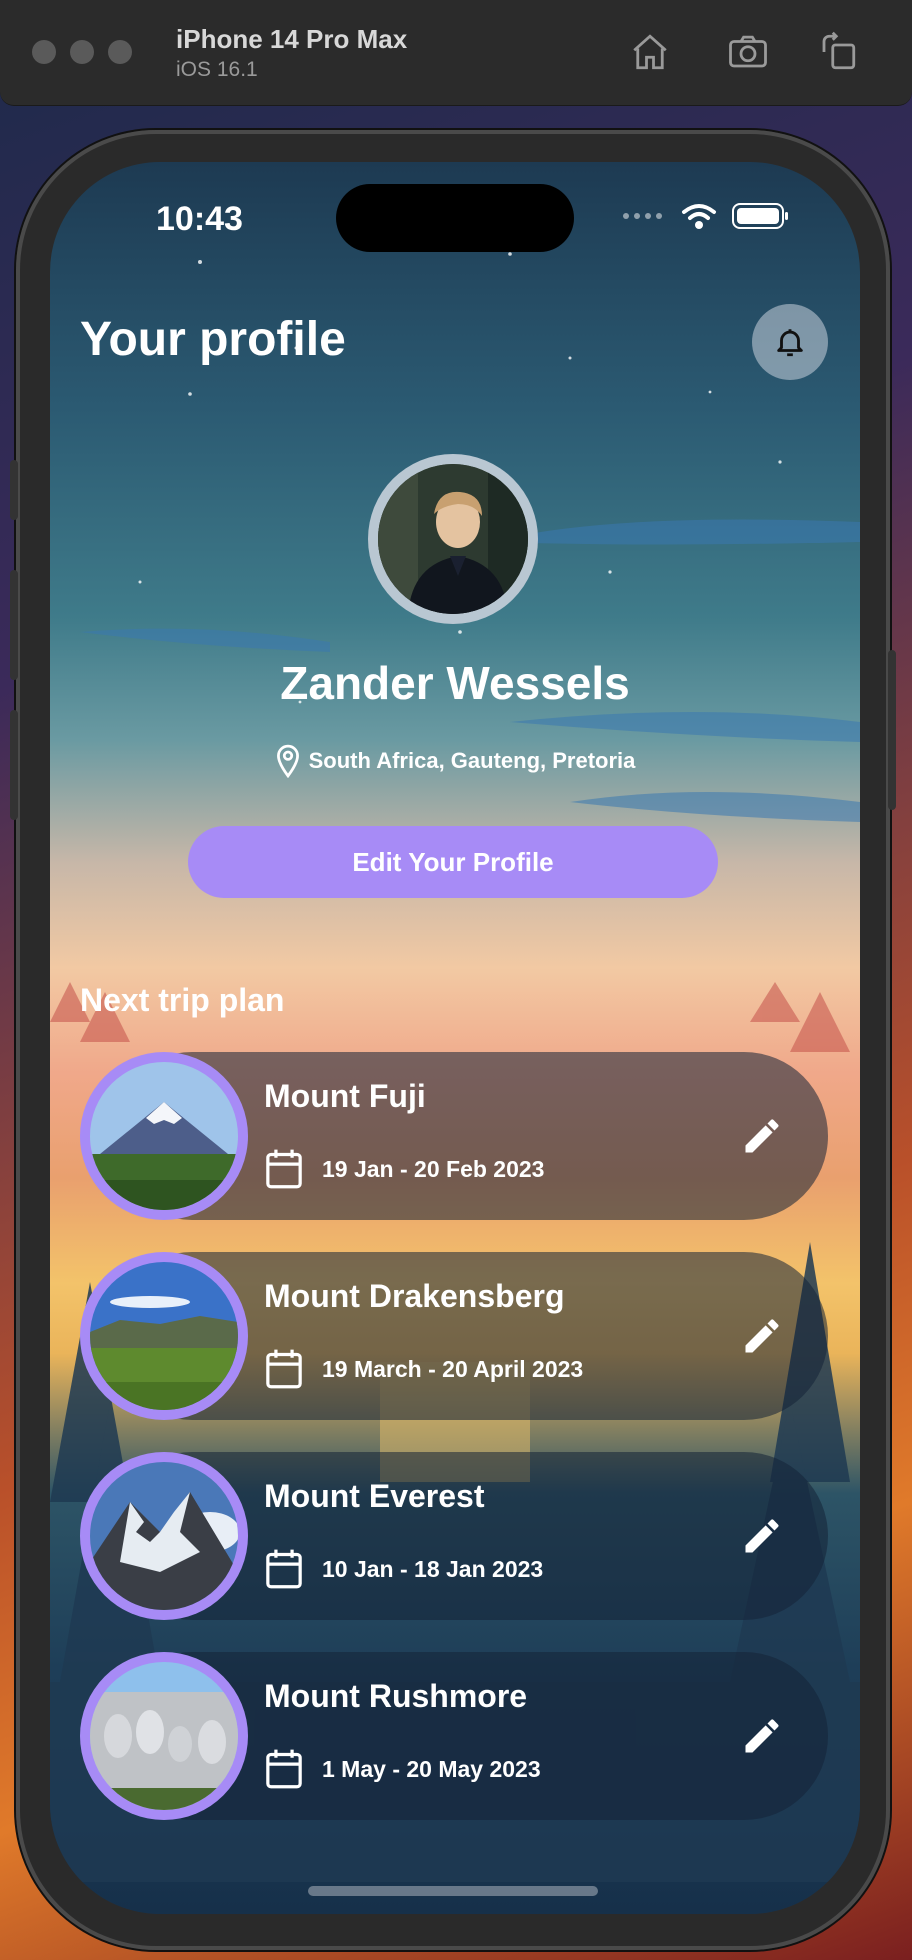 The height and width of the screenshot is (1960, 912). Describe the element at coordinates (453, 1368) in the screenshot. I see `trip-dates: 19 March - 20 April 2023` at that location.